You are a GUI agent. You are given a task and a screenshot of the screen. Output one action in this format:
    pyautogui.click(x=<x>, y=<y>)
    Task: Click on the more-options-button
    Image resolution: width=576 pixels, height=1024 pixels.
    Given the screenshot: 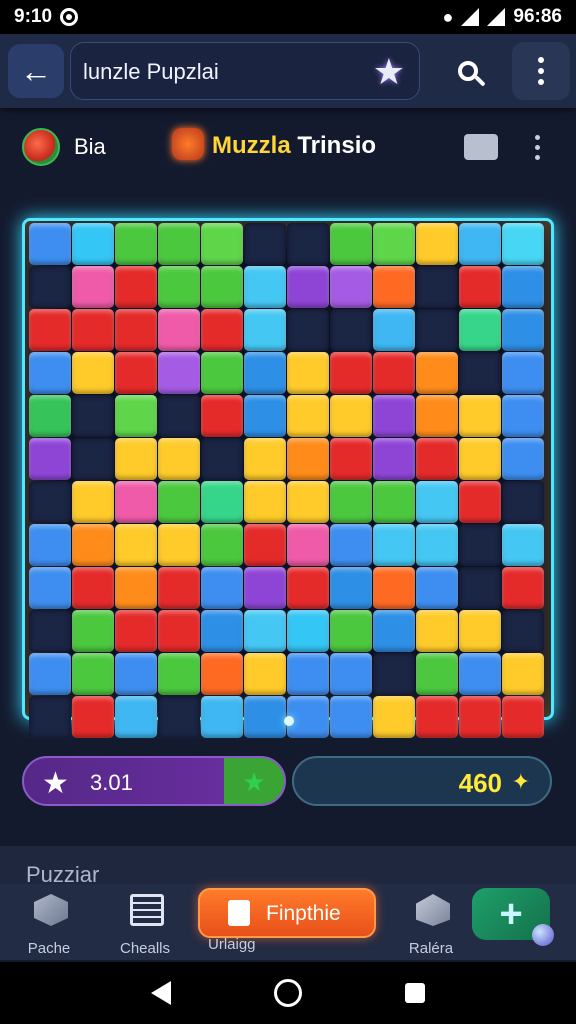 What is the action you would take?
    pyautogui.click(x=537, y=147)
    